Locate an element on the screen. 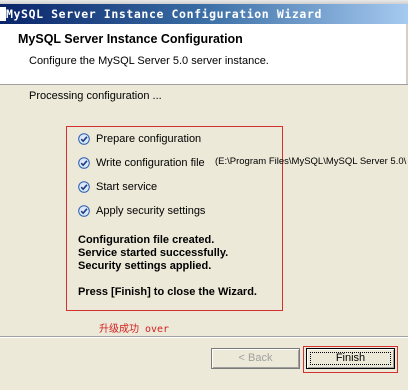 This screenshot has height=390, width=408. step-prepare-configuration: Prepare configuration is located at coordinates (139, 139).